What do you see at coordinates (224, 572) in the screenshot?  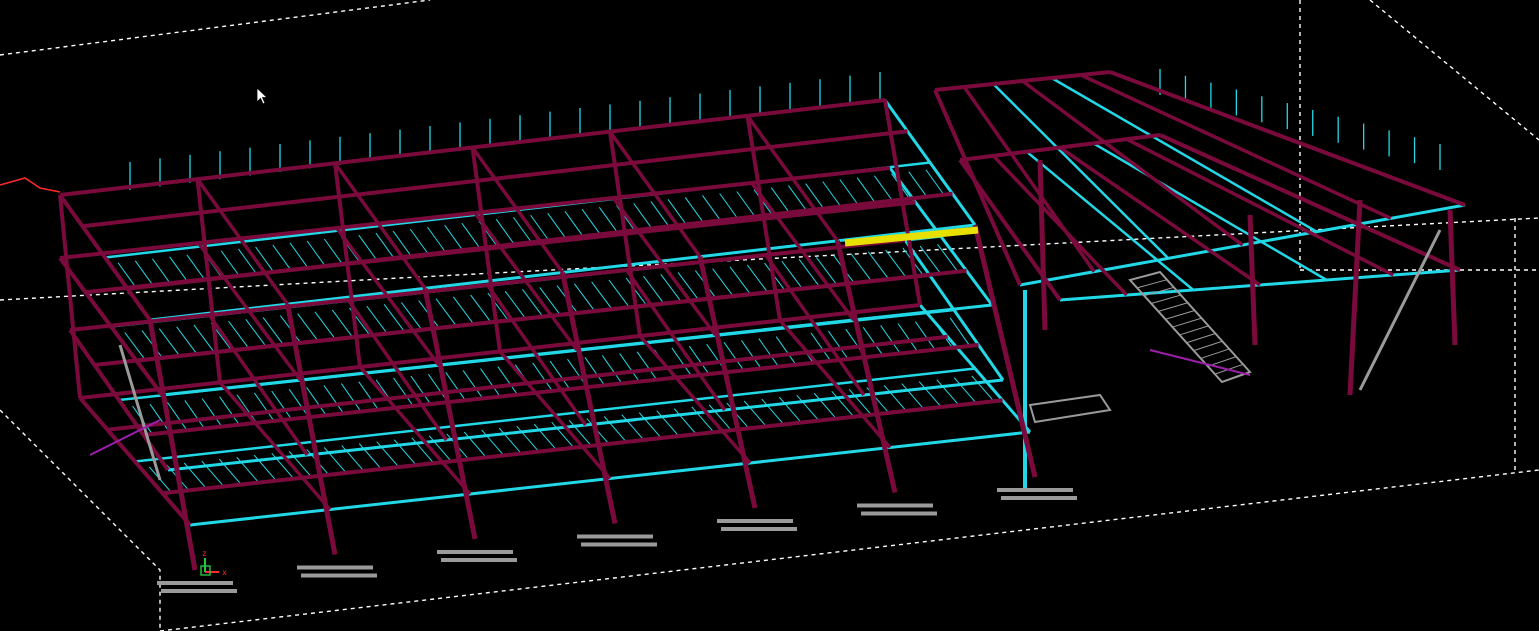 I see `x-axis-label: x` at bounding box center [224, 572].